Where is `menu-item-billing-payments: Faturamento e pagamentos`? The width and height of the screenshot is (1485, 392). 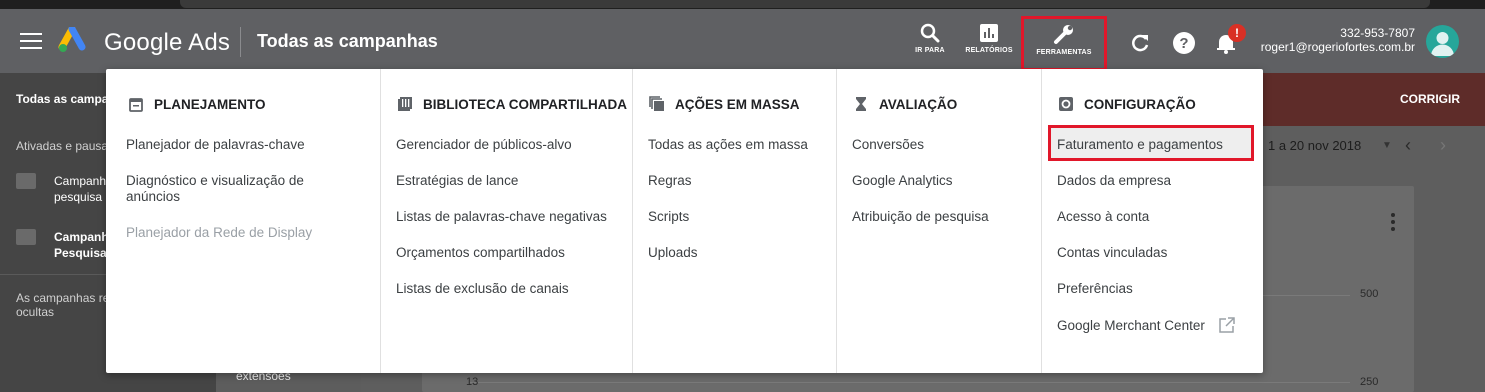 menu-item-billing-payments: Faturamento e pagamentos is located at coordinates (1140, 145).